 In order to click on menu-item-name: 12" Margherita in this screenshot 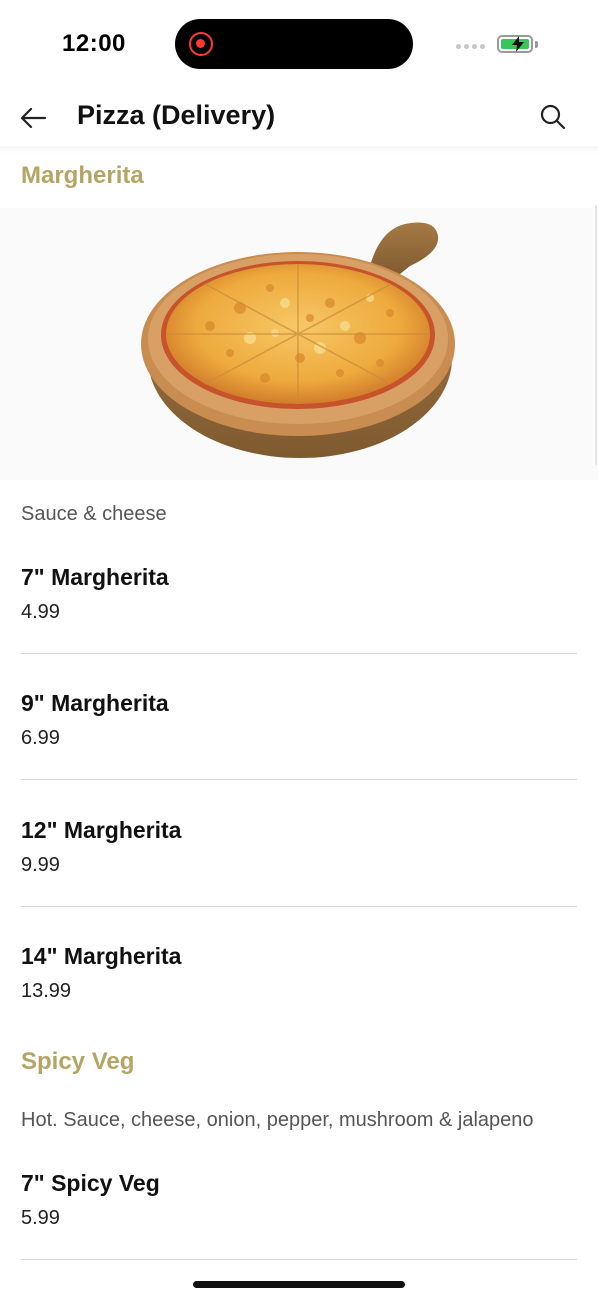, I will do `click(101, 830)`.